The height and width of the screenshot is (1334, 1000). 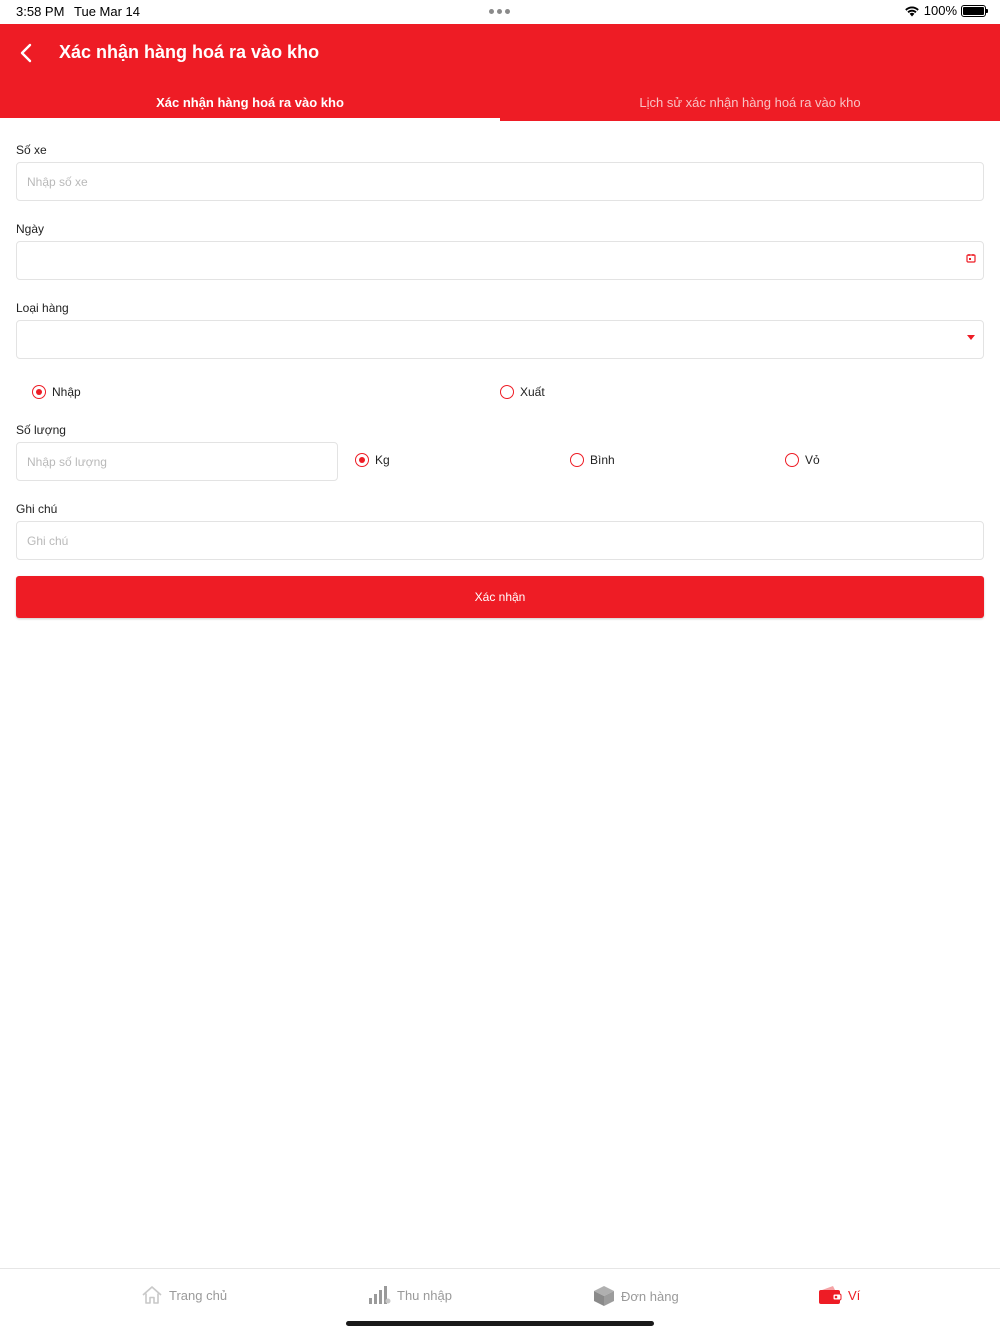 I want to click on nav-orders-label: Đơn hàng, so click(x=650, y=1296).